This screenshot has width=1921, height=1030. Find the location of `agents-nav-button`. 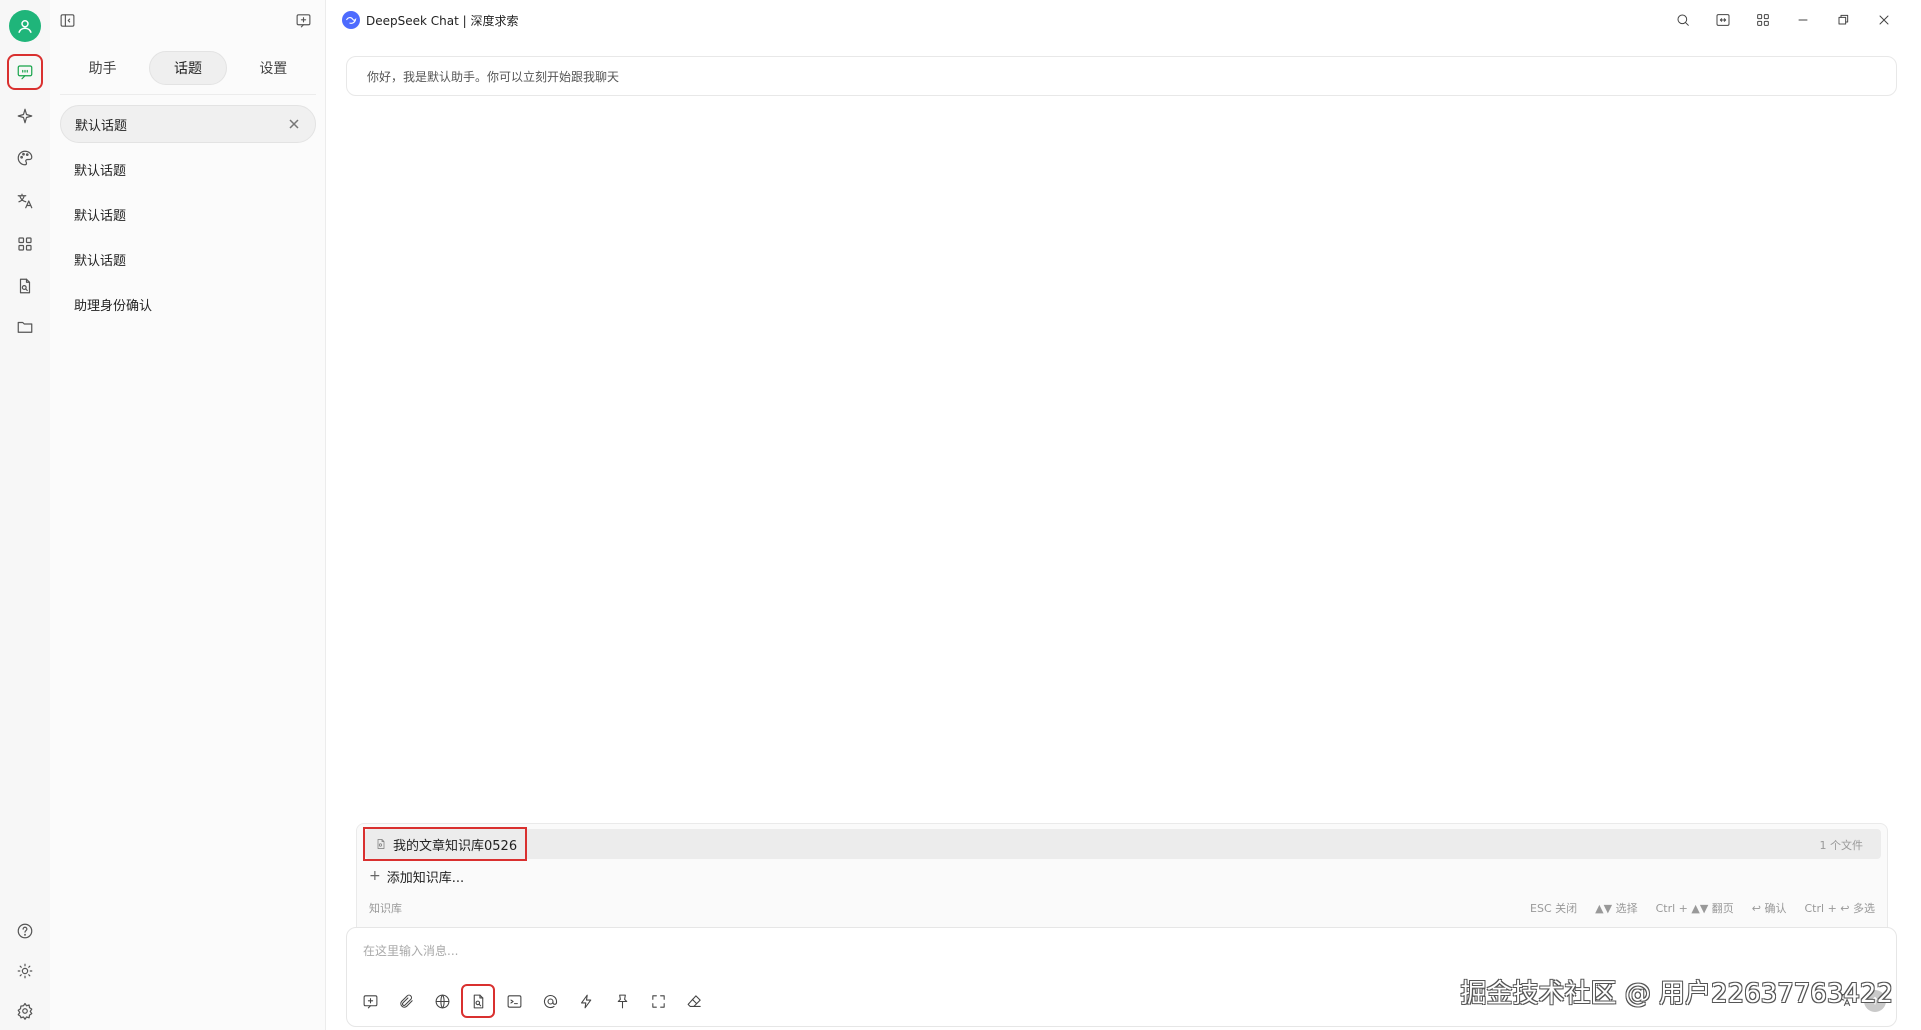

agents-nav-button is located at coordinates (25, 116).